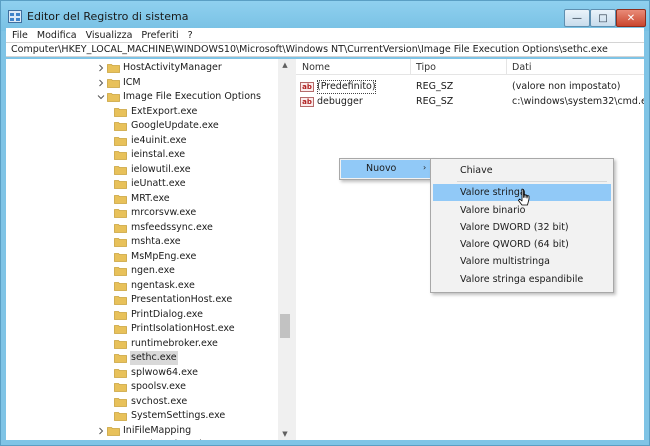  Describe the element at coordinates (425, 167) in the screenshot. I see `submenu-arrow-icon: ›` at that location.